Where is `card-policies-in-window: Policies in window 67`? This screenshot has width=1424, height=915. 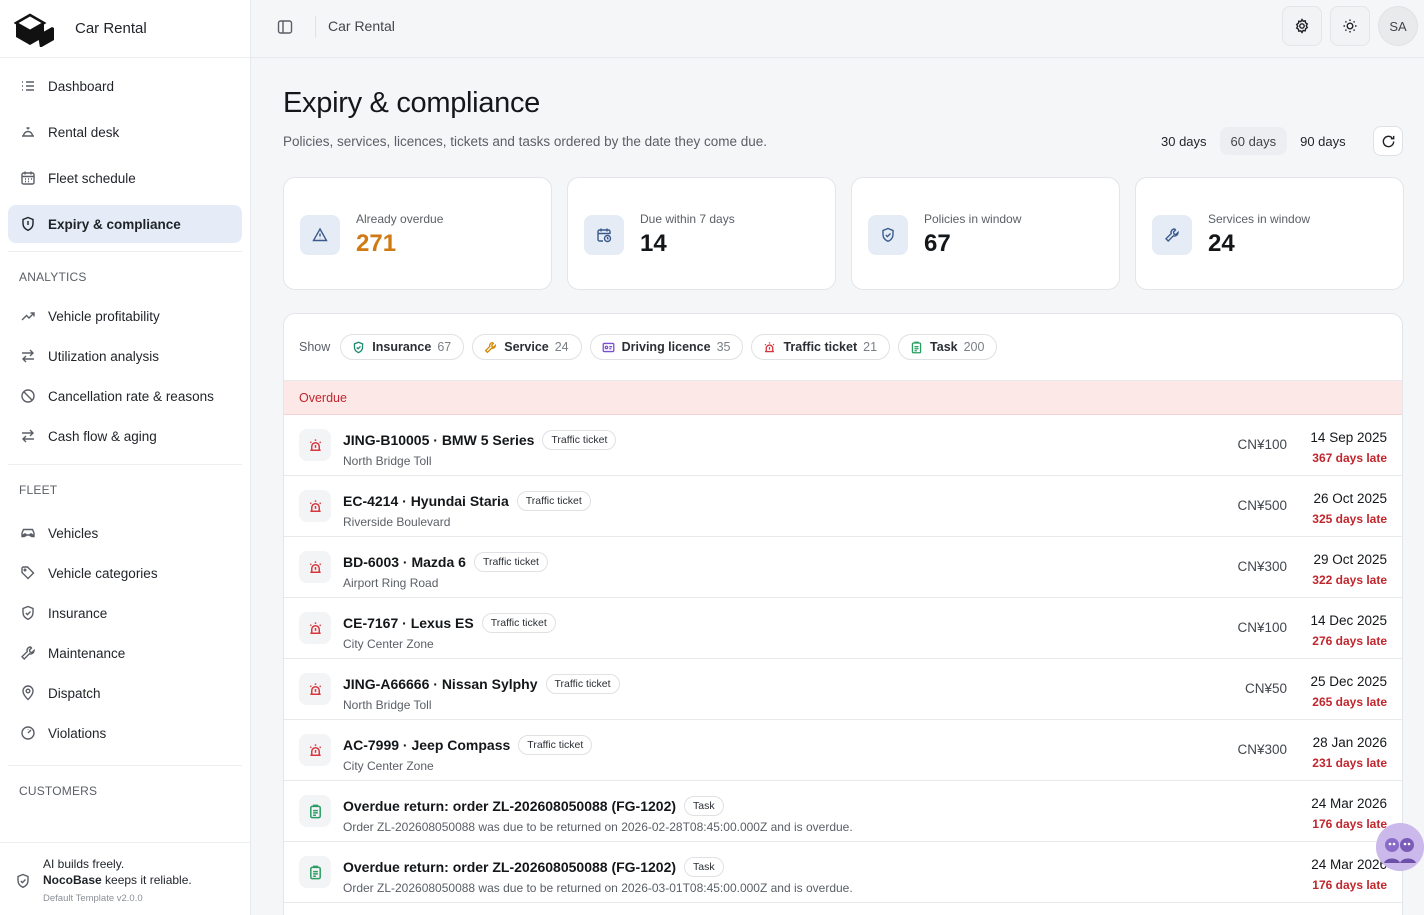
card-policies-in-window: Policies in window 67 is located at coordinates (985, 233).